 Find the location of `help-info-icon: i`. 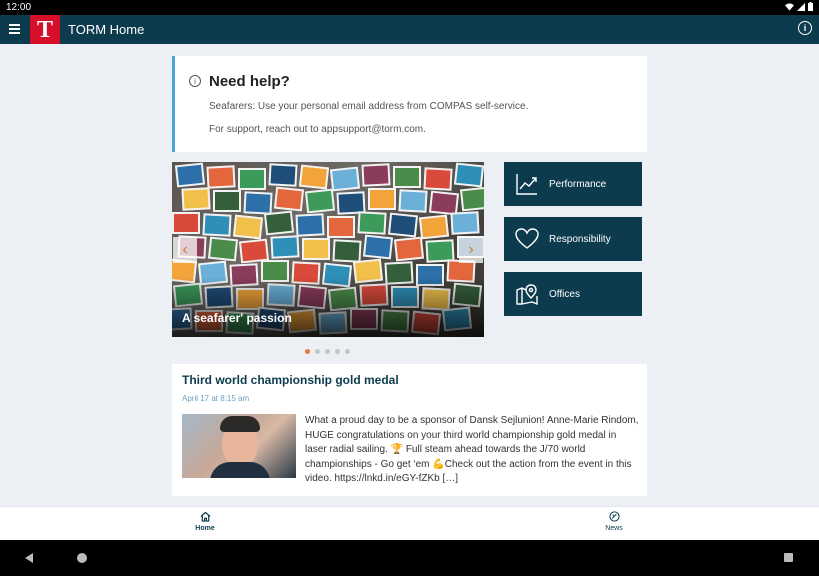

help-info-icon: i is located at coordinates (195, 81).